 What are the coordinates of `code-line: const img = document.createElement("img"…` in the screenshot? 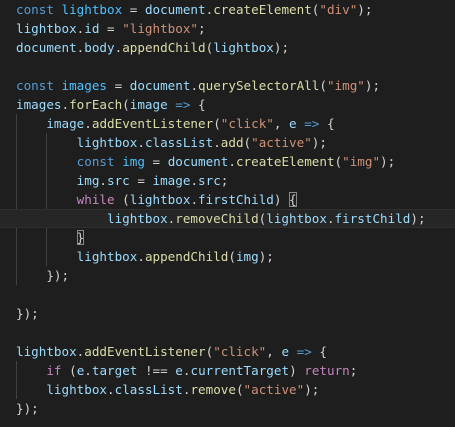 It's located at (227, 161).